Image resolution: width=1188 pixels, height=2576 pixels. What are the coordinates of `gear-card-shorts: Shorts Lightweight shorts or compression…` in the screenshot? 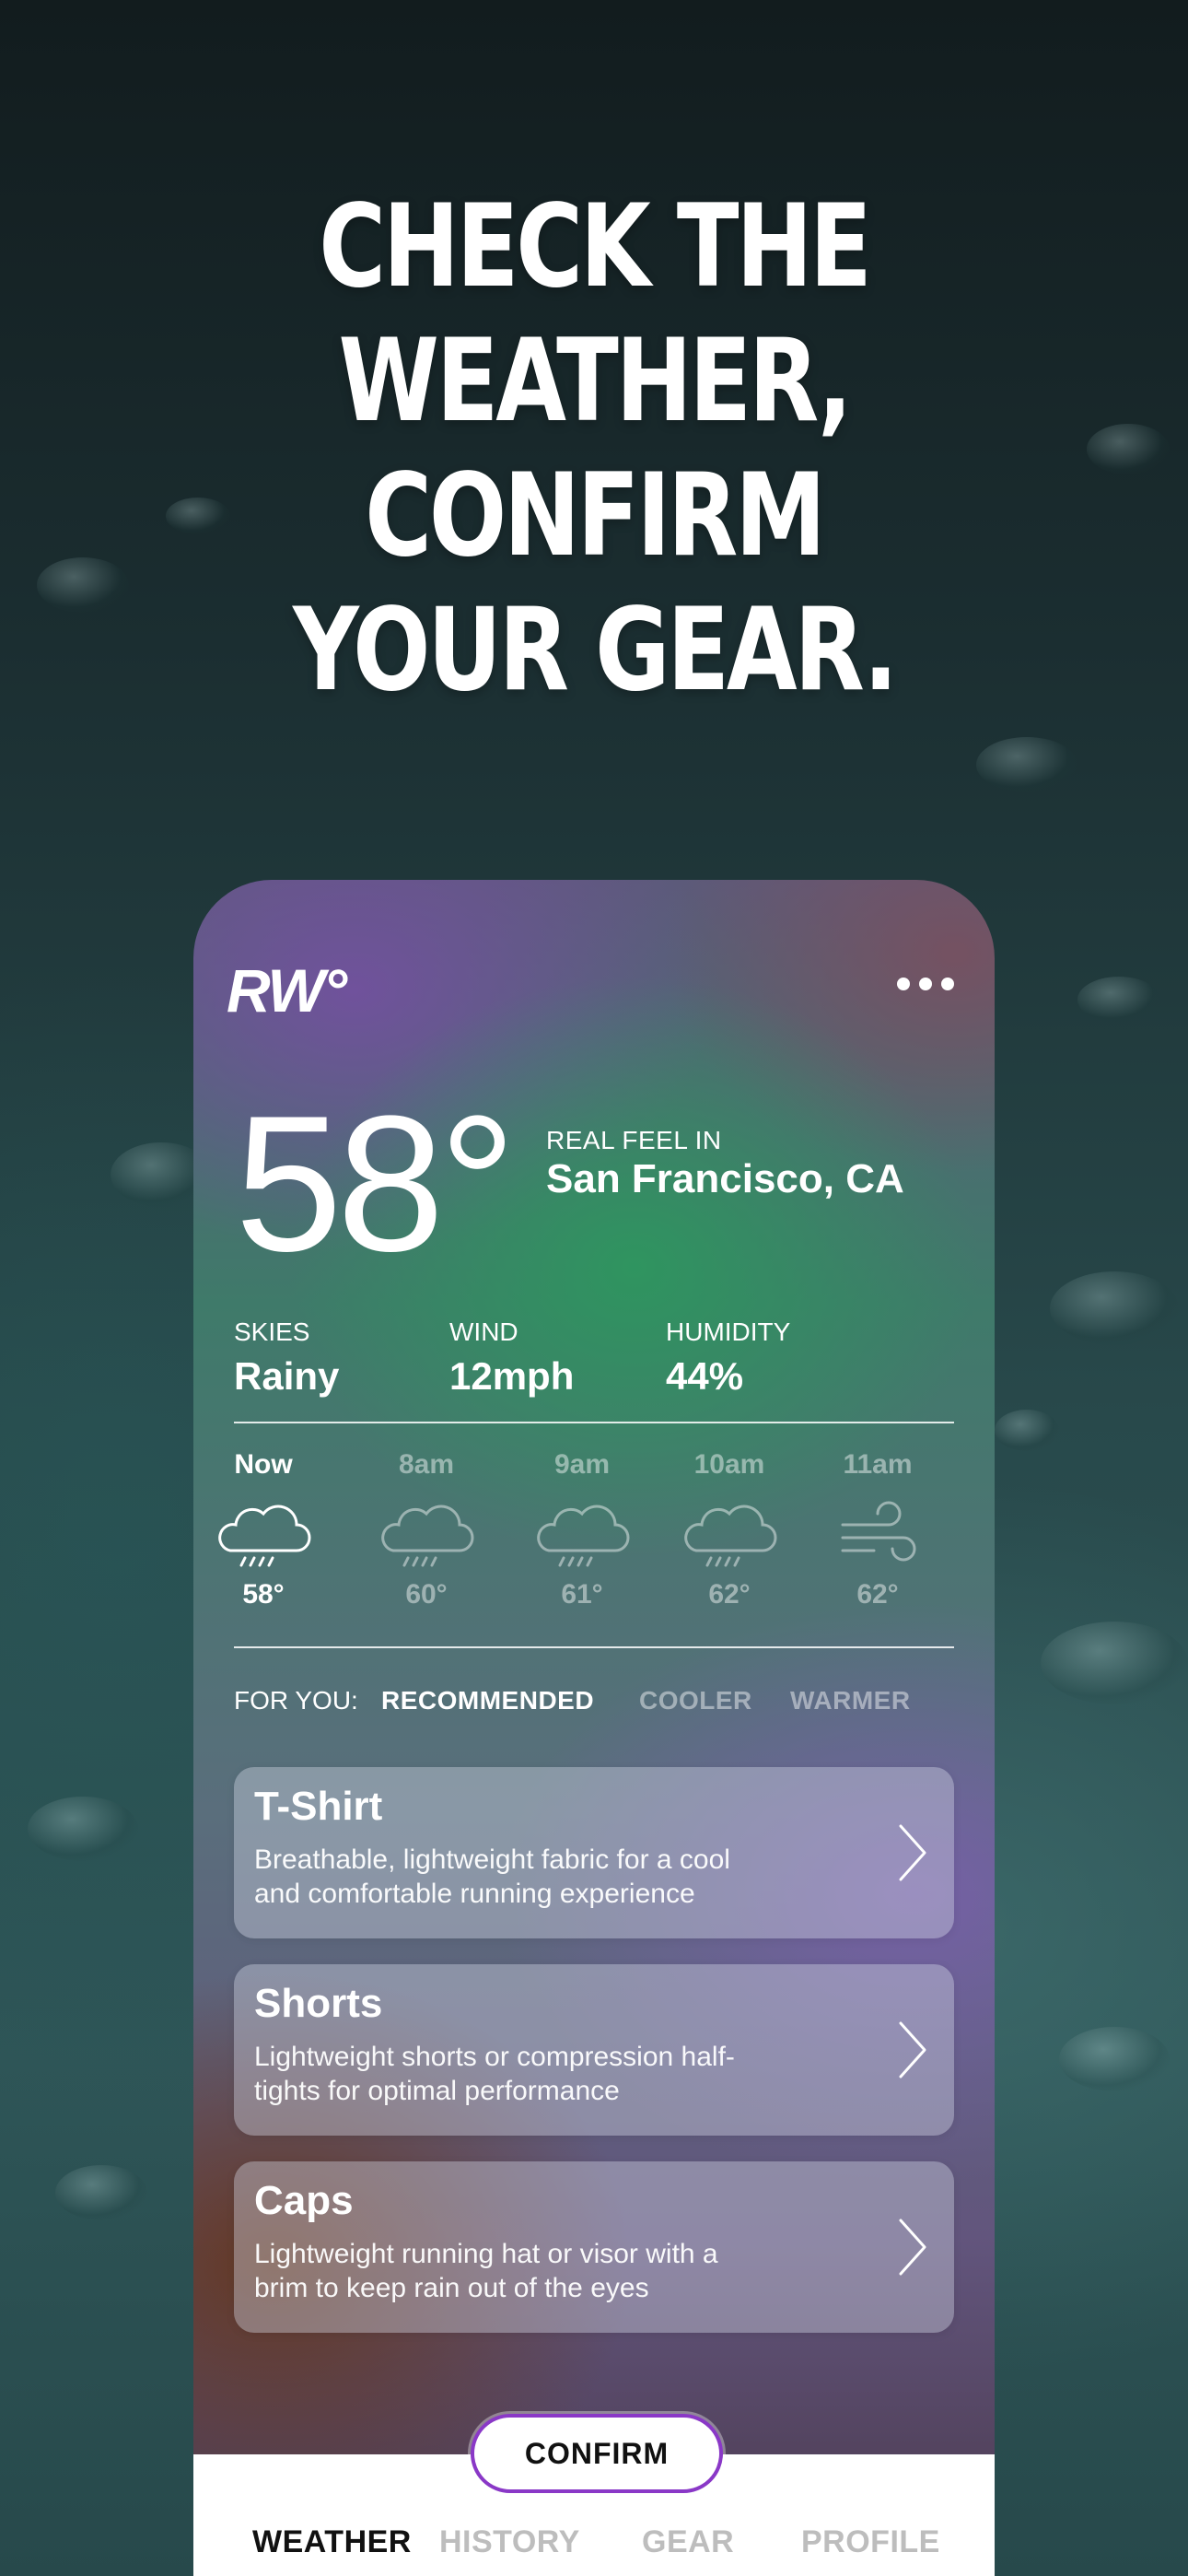 It's located at (594, 2050).